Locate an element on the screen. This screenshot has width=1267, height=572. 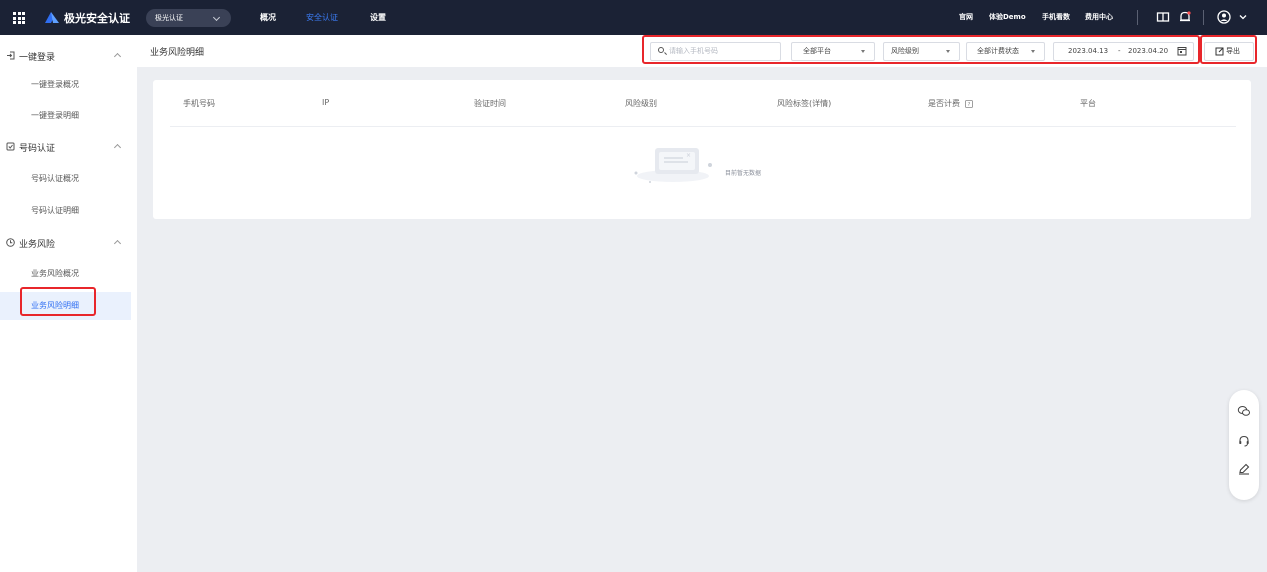
help-icon: ? is located at coordinates (968, 103).